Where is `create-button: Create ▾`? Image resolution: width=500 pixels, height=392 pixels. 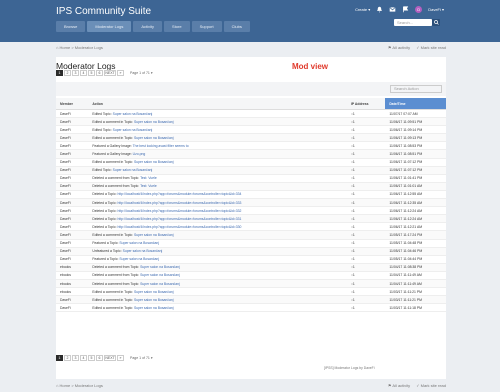 create-button: Create ▾ is located at coordinates (362, 9).